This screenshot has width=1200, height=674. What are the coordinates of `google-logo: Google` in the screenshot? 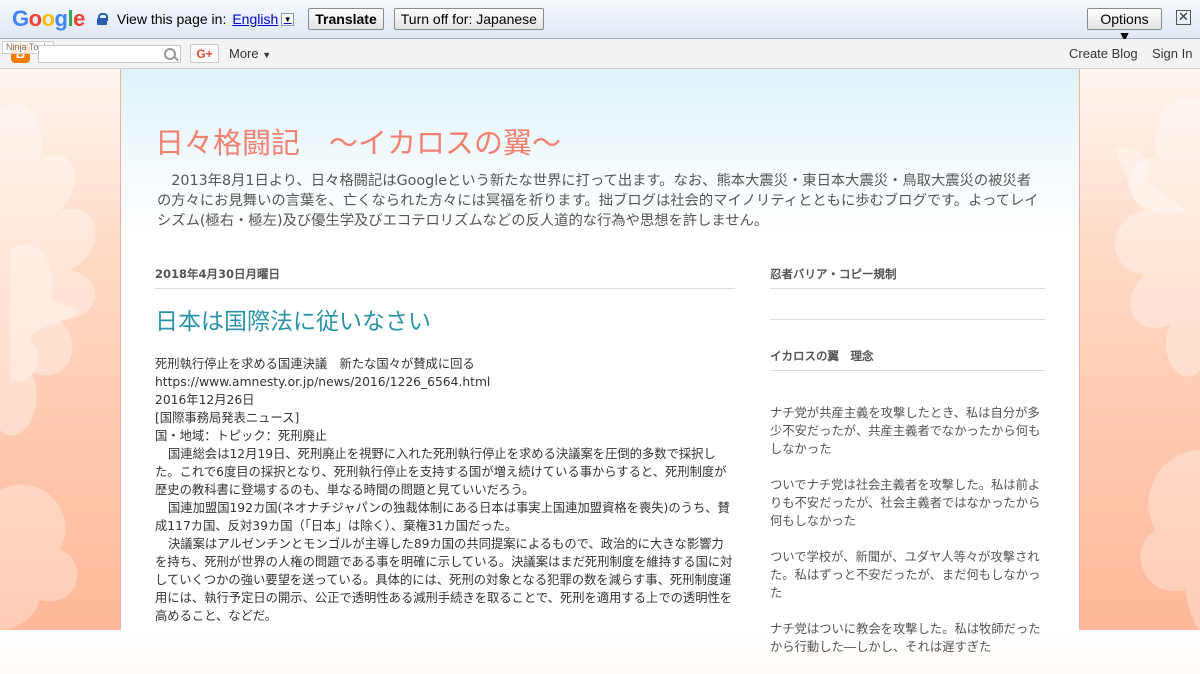 It's located at (48, 18).